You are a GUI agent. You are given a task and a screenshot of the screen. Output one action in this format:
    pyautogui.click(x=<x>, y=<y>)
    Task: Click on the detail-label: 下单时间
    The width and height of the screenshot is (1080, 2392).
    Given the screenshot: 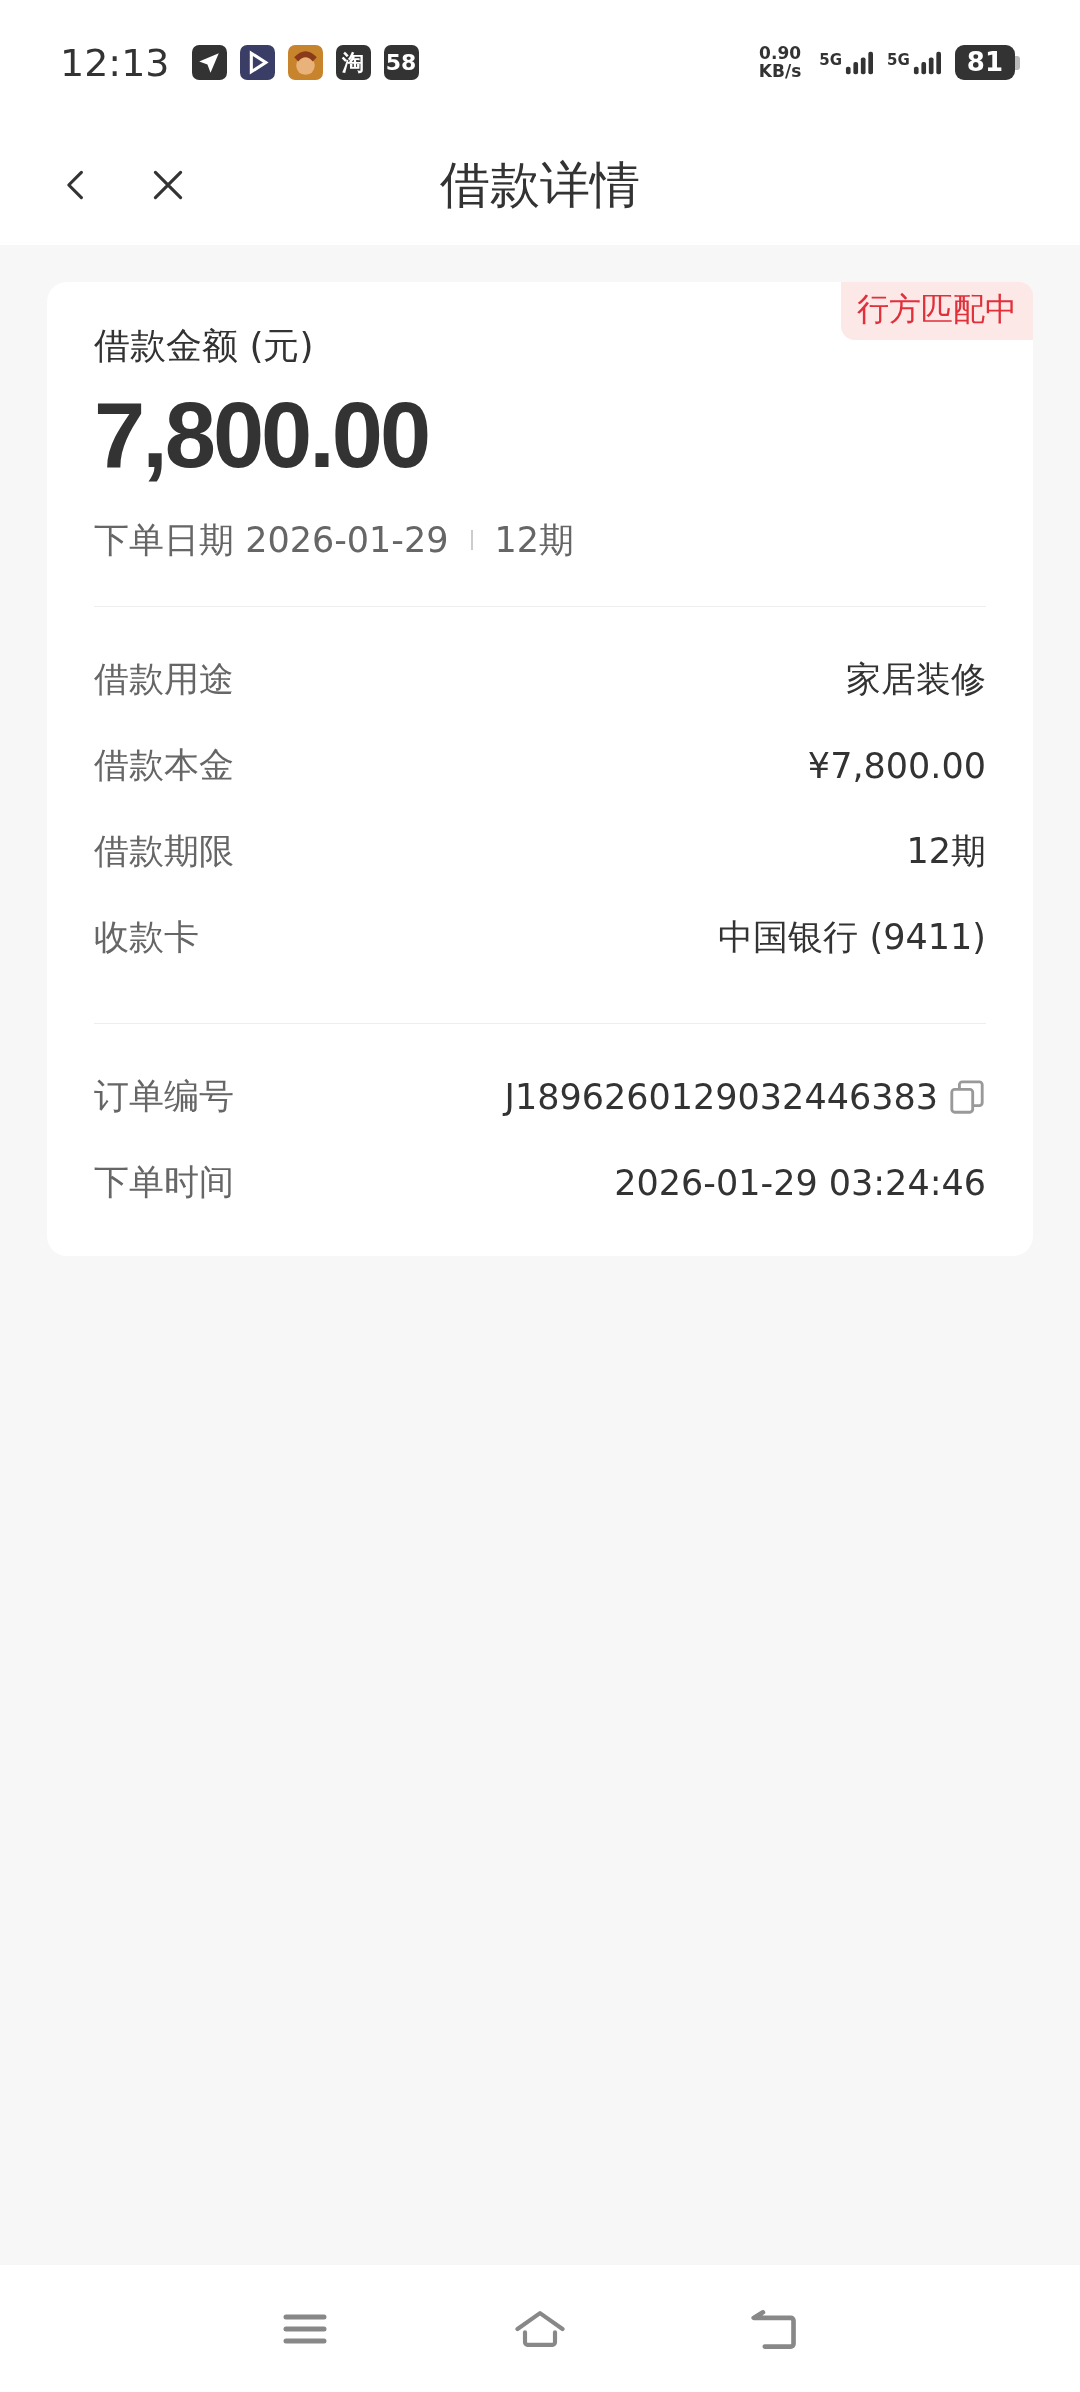 What is the action you would take?
    pyautogui.click(x=164, y=1183)
    